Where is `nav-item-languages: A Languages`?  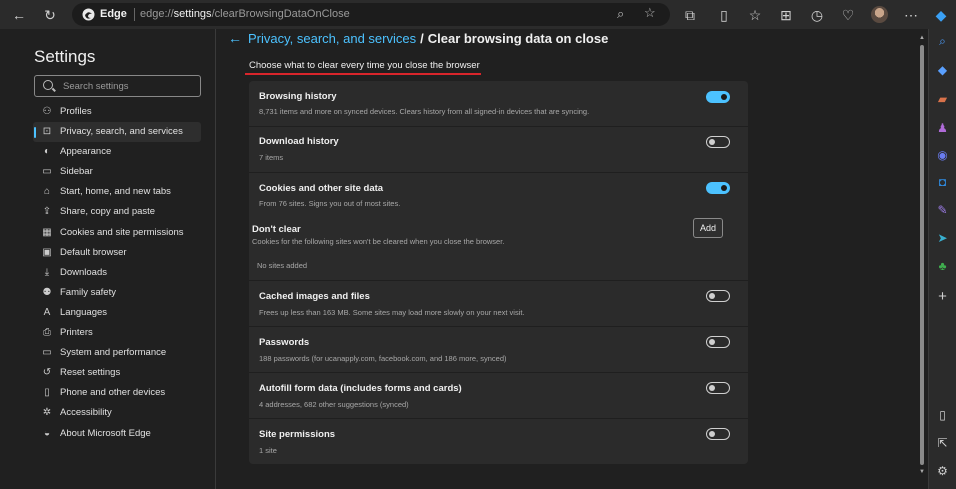
nav-item-languages: A Languages is located at coordinates (117, 313).